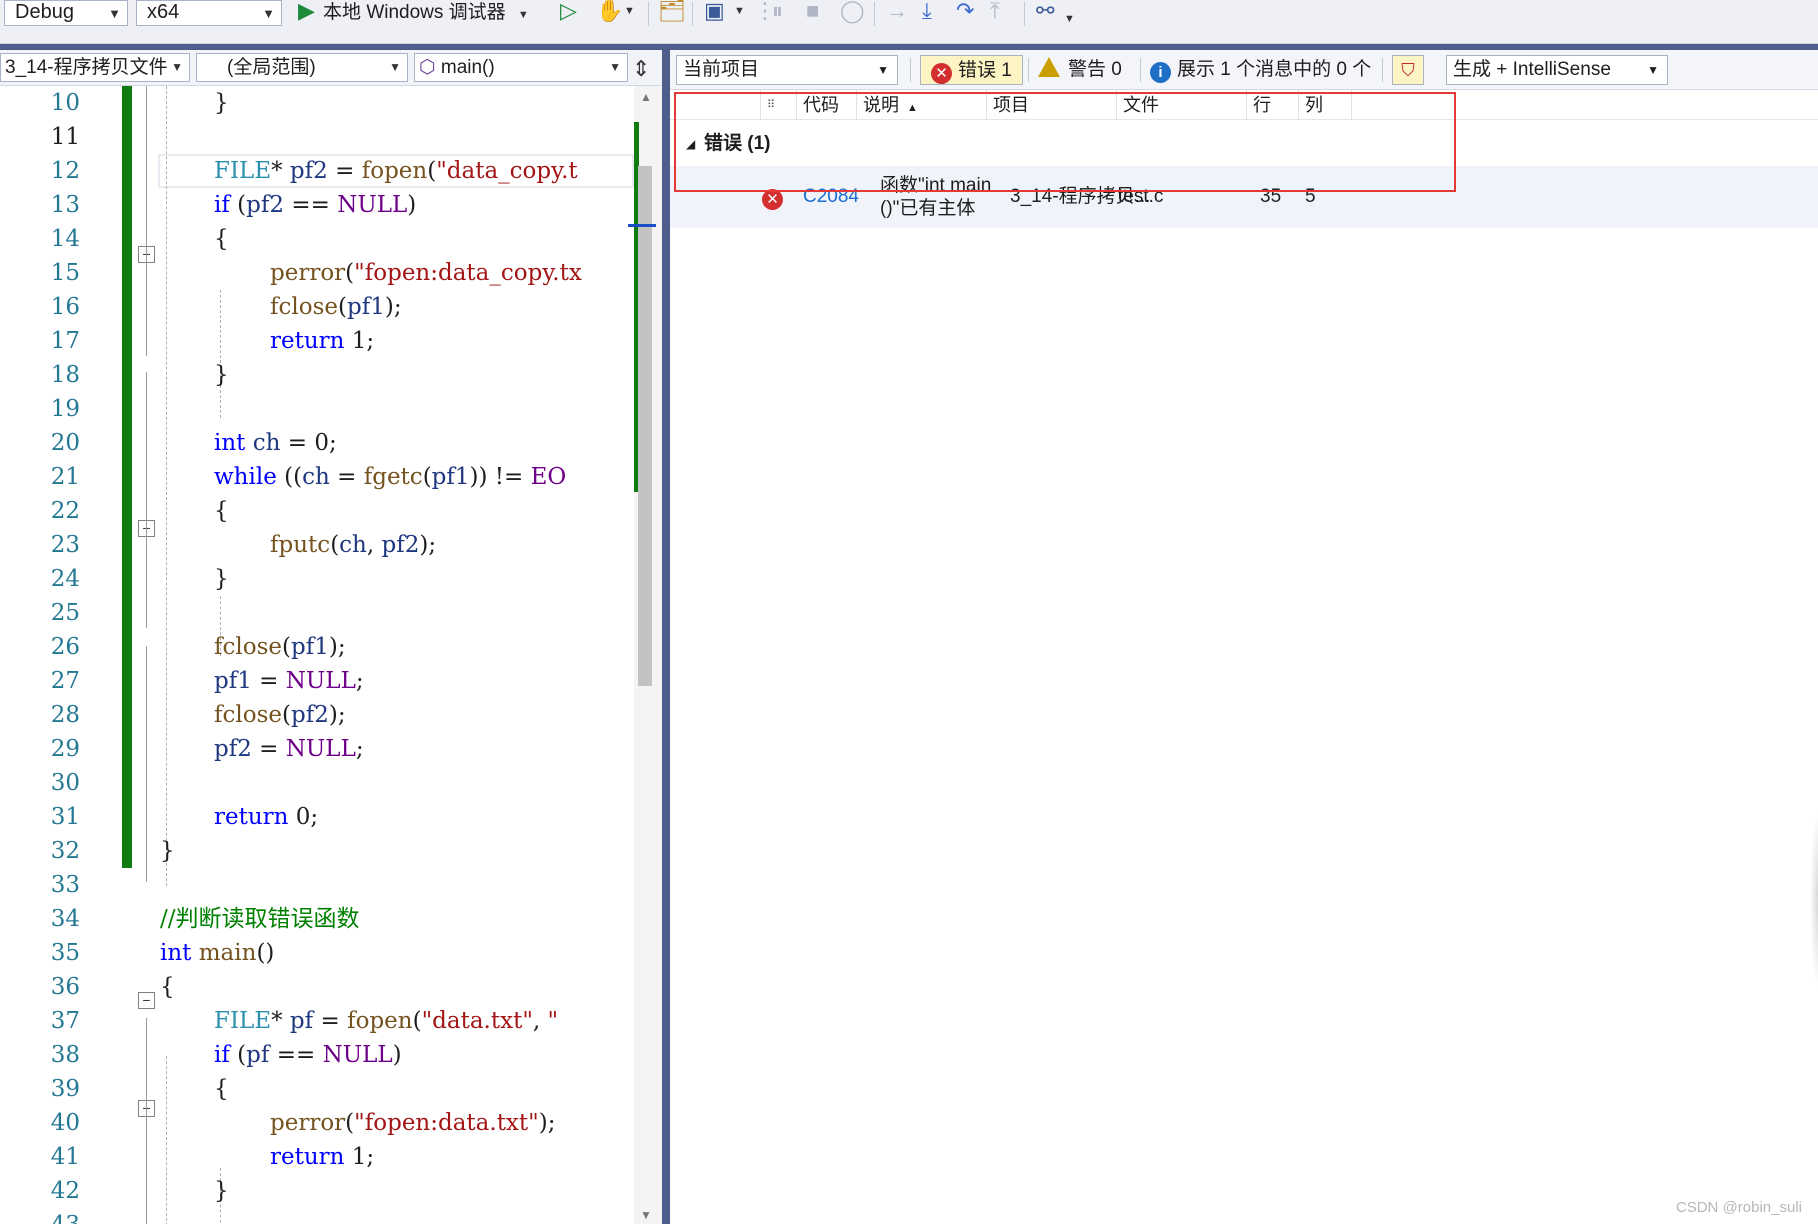 The width and height of the screenshot is (1818, 1224). Describe the element at coordinates (772, 199) in the screenshot. I see `error-icon: ✕` at that location.